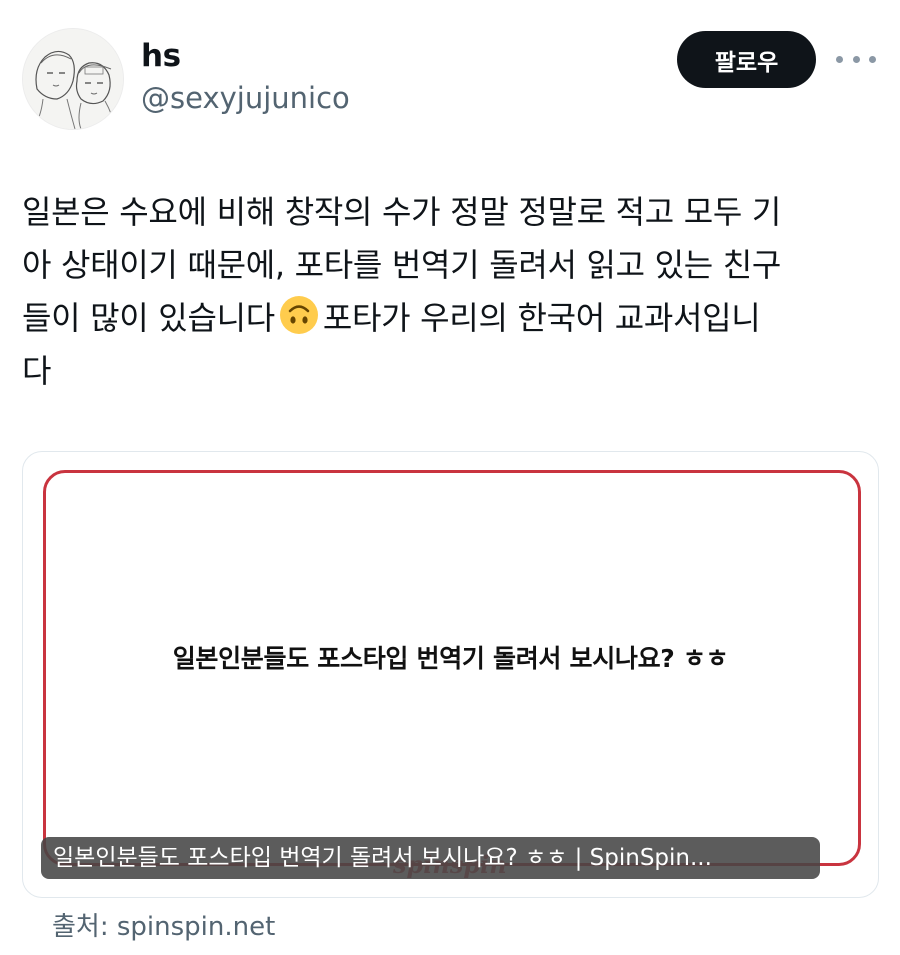 Image resolution: width=900 pixels, height=955 pixels. I want to click on avatar, so click(73, 79).